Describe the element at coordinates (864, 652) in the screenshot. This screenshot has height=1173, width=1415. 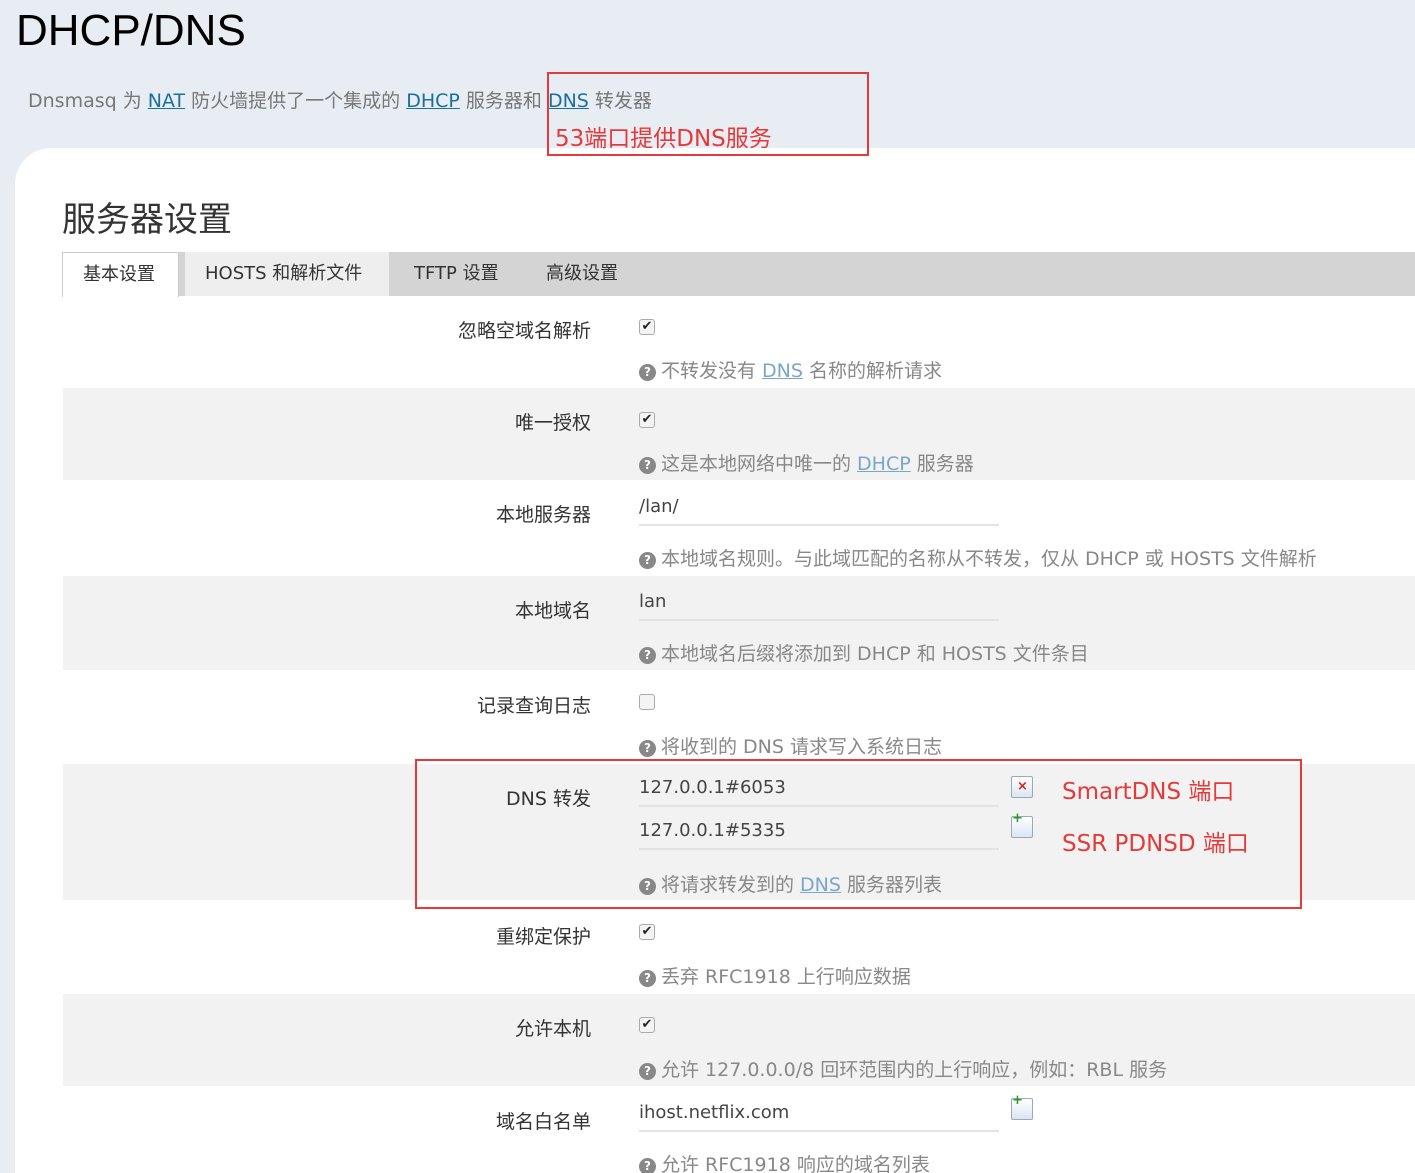
I see `help-text: ? 本地域名后缀将添加到 DHCP 和 HOSTS 文件条目` at that location.